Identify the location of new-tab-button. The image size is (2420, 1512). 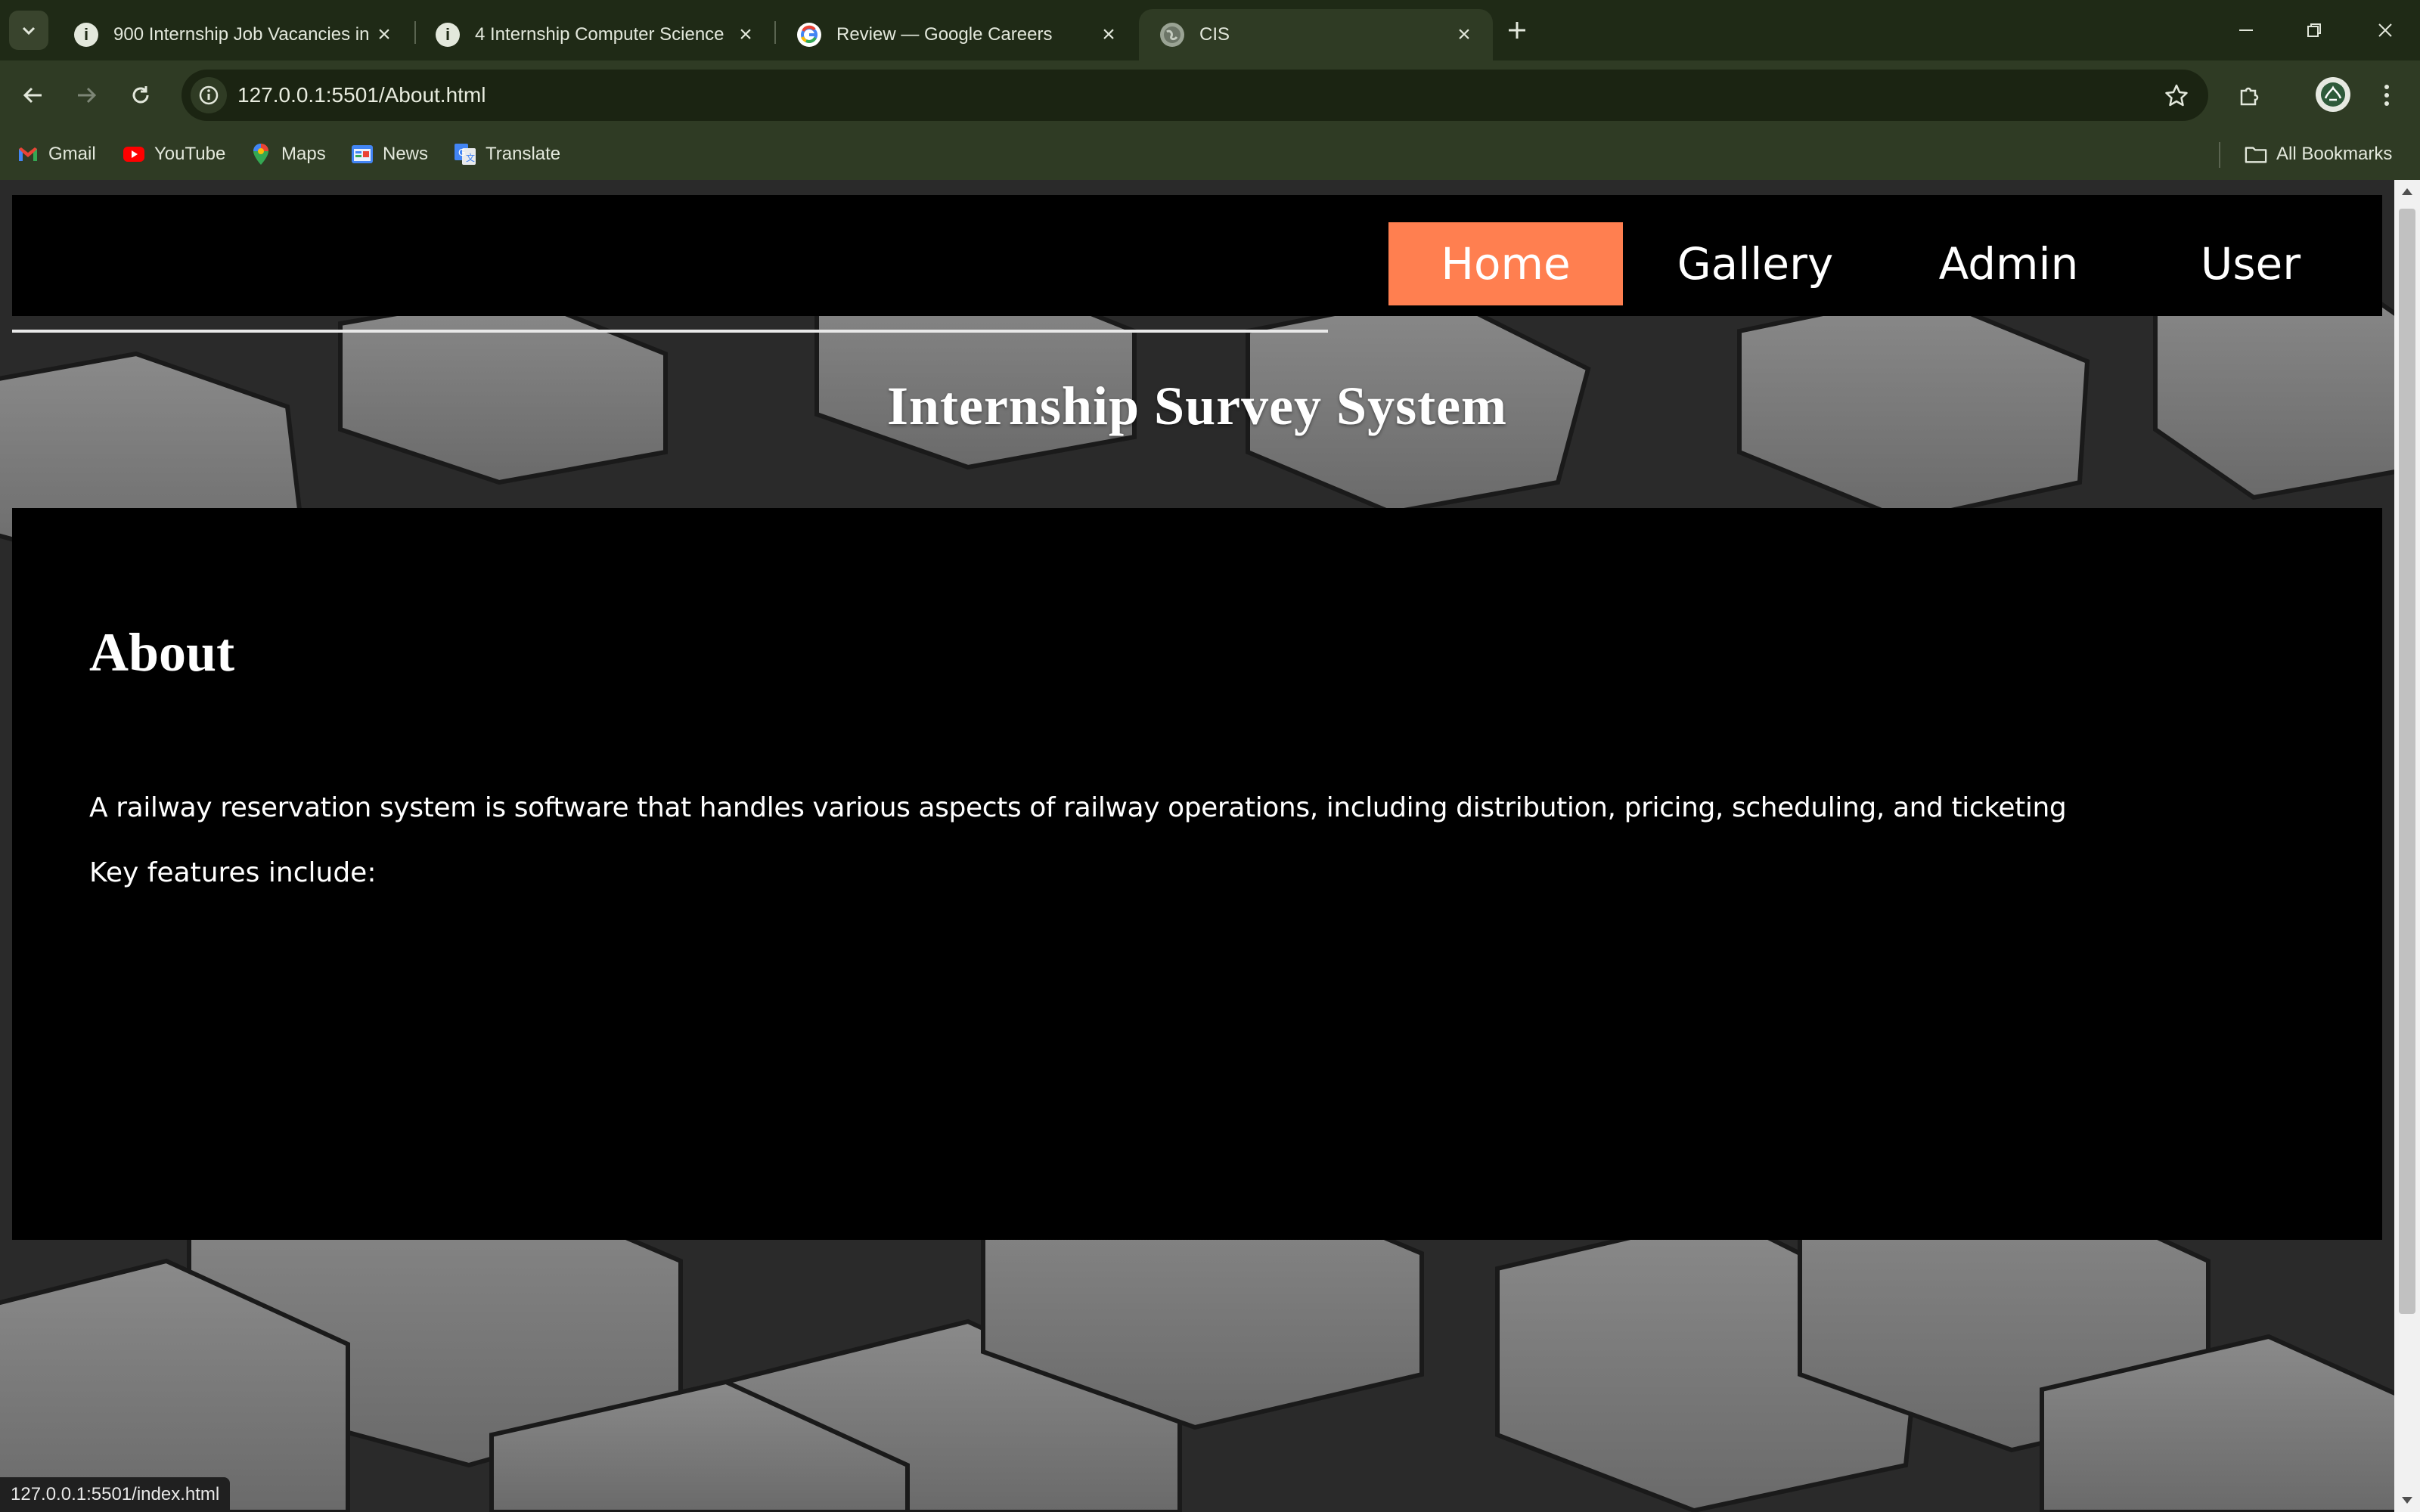
(1517, 30).